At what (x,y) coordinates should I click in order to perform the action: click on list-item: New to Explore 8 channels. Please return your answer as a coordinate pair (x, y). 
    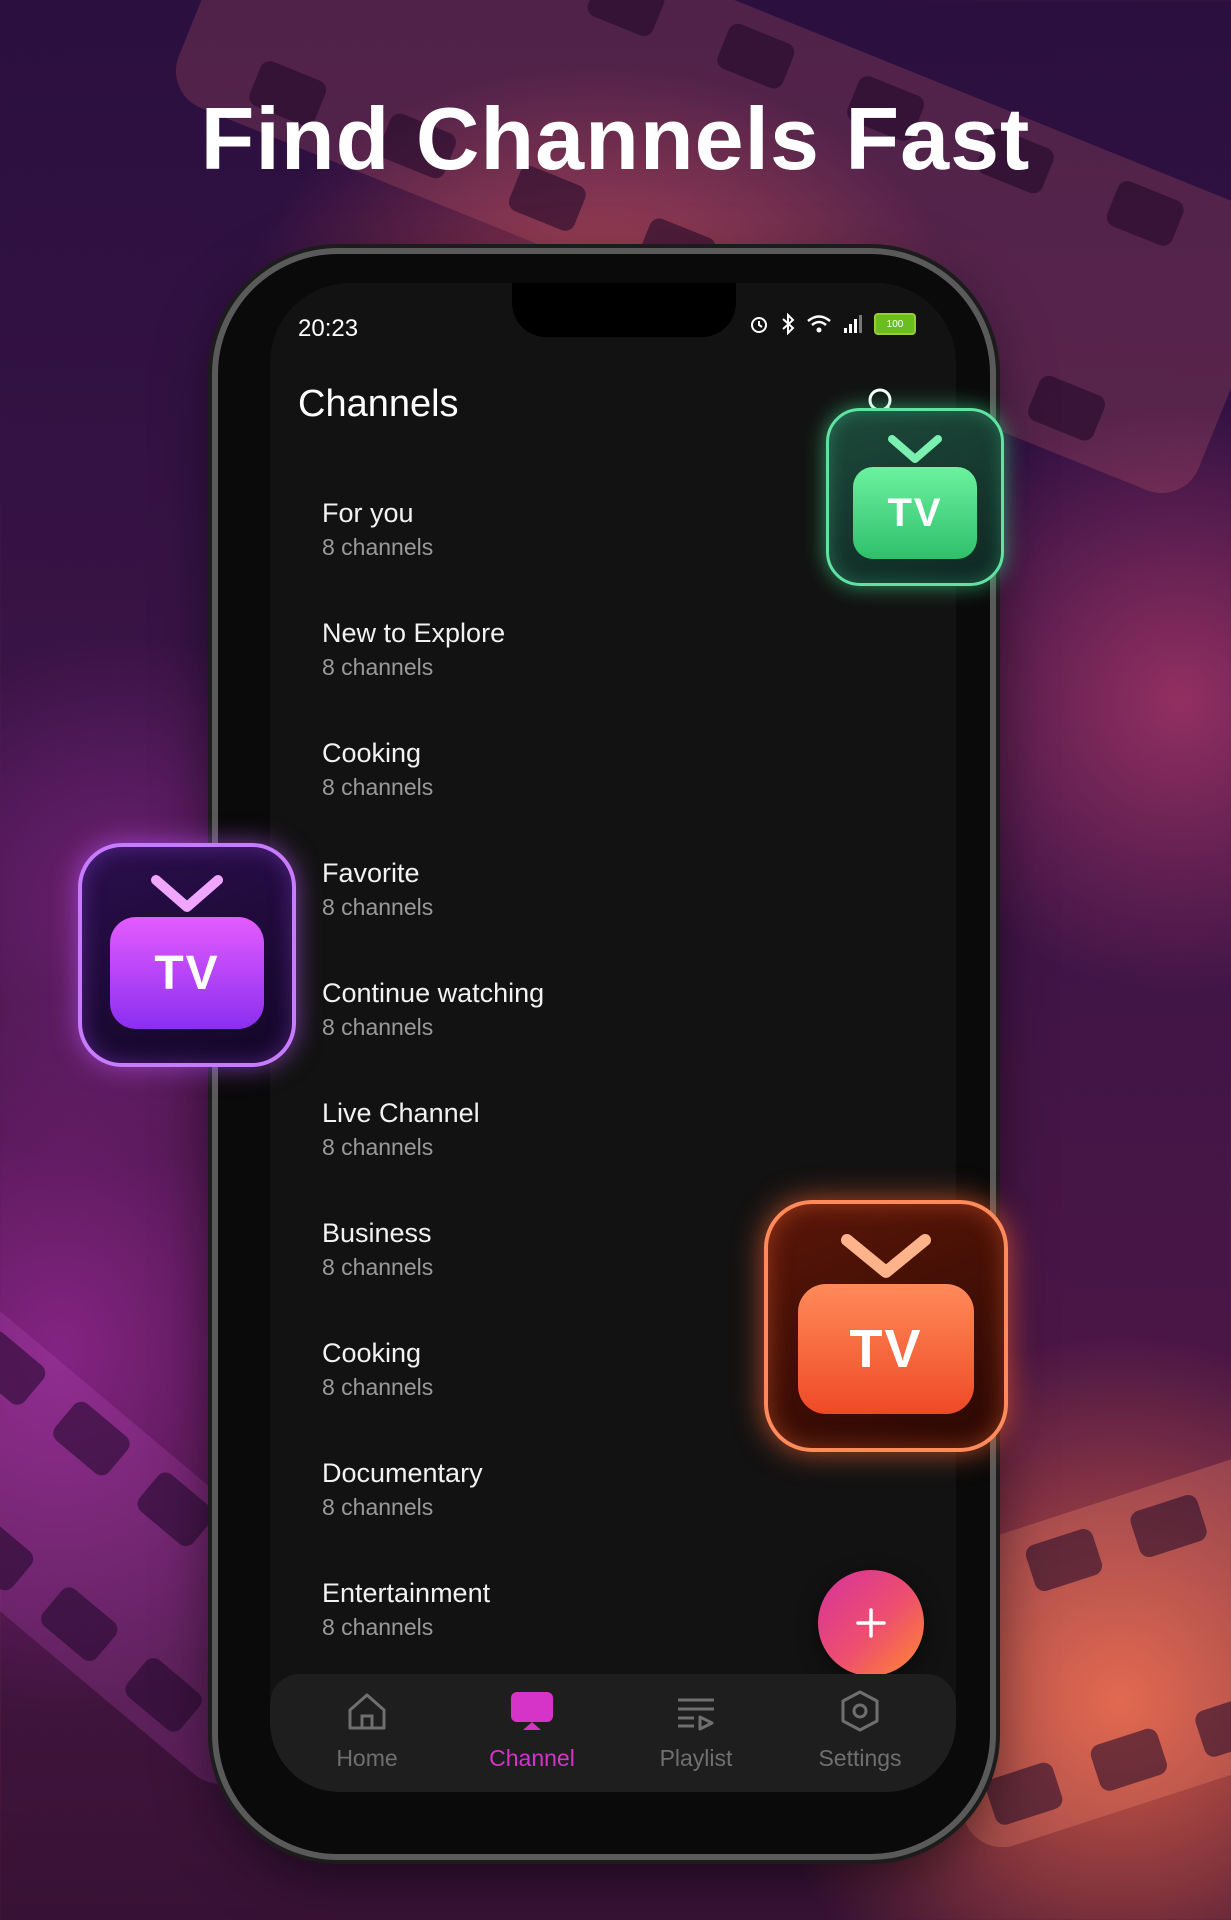
    Looking at the image, I should click on (433, 676).